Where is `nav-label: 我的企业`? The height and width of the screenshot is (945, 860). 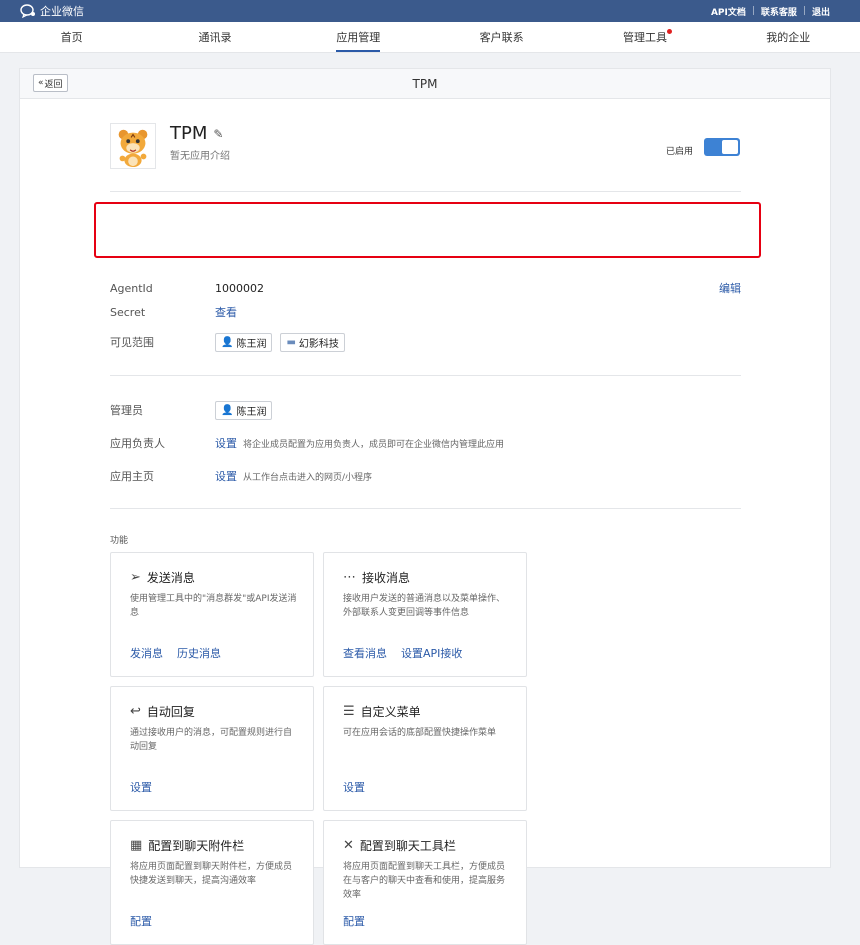
nav-label: 我的企业 is located at coordinates (788, 37).